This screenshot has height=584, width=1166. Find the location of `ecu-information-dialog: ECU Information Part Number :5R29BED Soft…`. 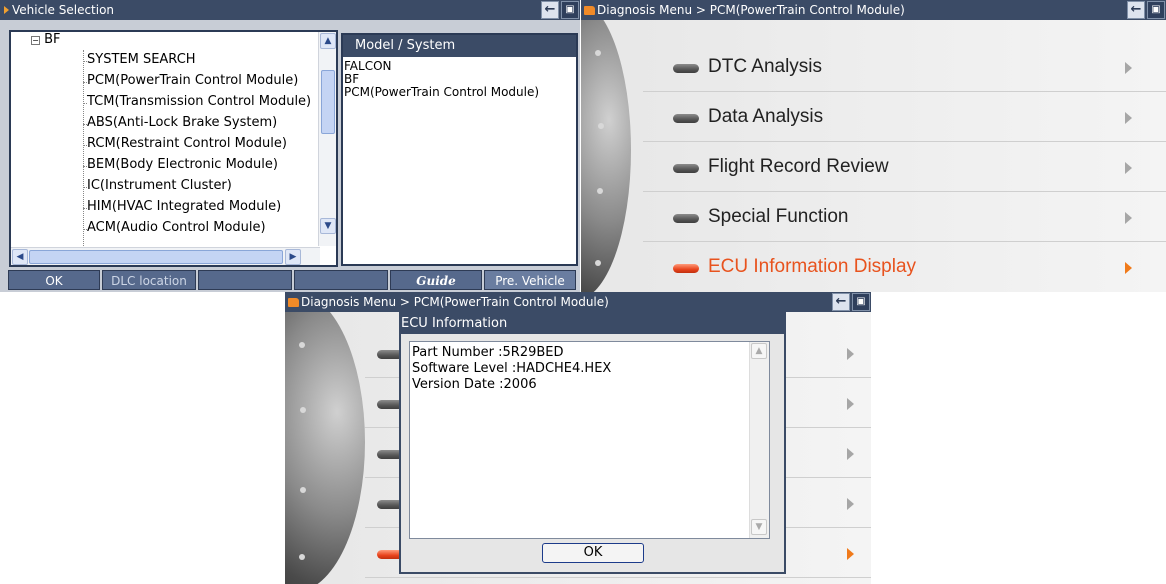

ecu-information-dialog: ECU Information Part Number :5R29BED Soft… is located at coordinates (592, 443).